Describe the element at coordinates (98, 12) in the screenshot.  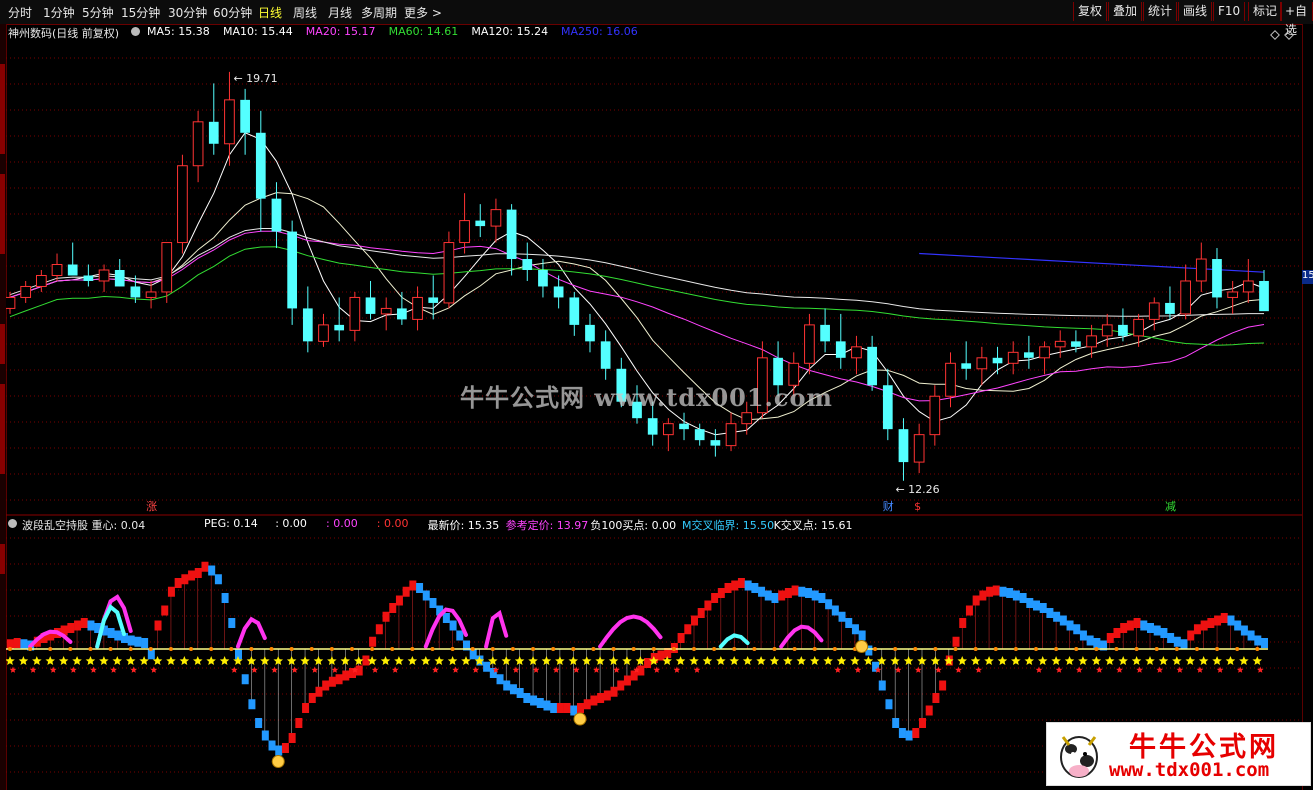
I see `tab-2: 5分钟` at that location.